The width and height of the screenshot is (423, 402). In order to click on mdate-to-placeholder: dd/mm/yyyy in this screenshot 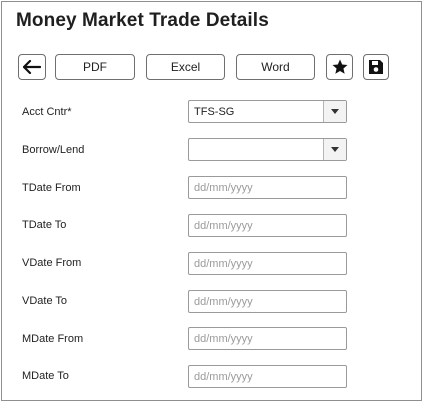, I will do `click(223, 377)`.